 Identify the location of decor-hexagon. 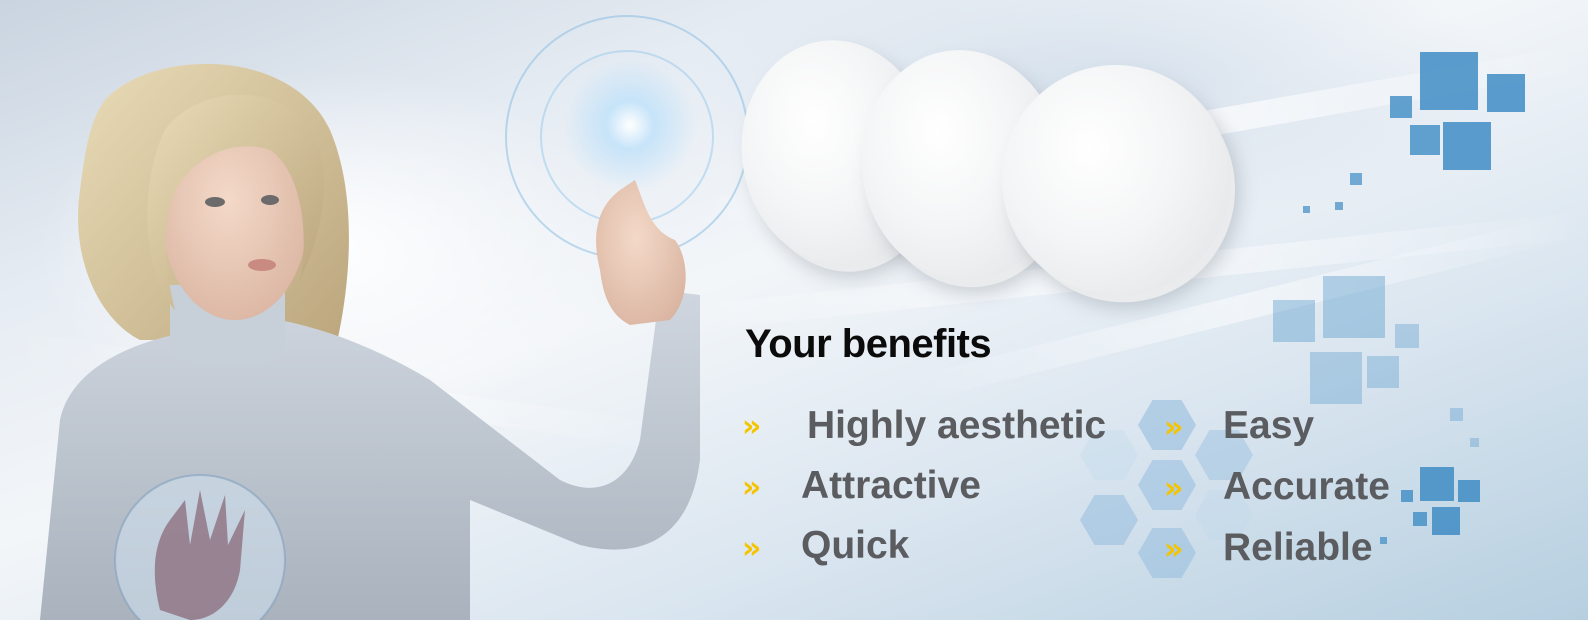
(1109, 520).